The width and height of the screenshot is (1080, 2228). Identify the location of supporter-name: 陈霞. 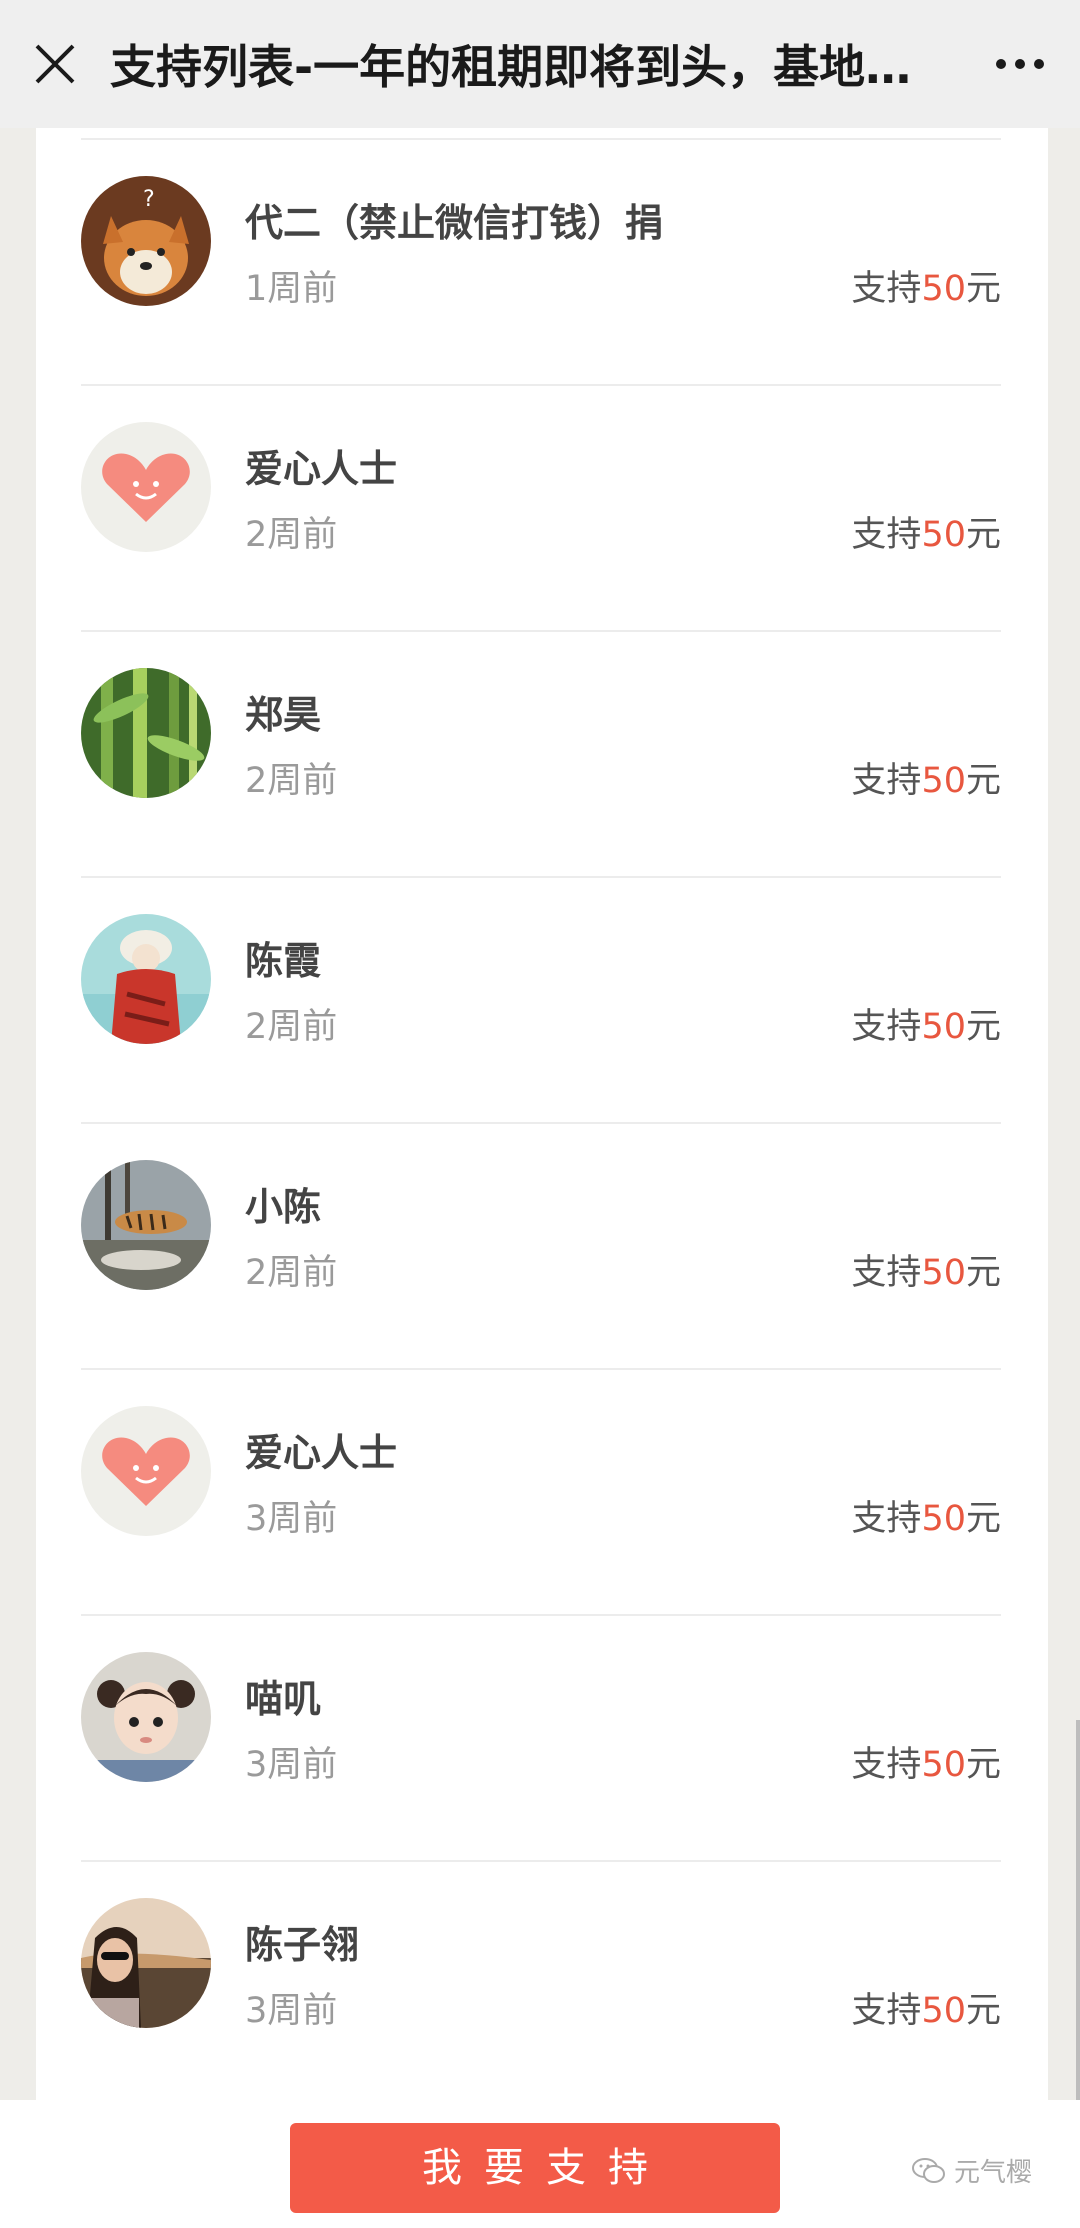
(283, 961).